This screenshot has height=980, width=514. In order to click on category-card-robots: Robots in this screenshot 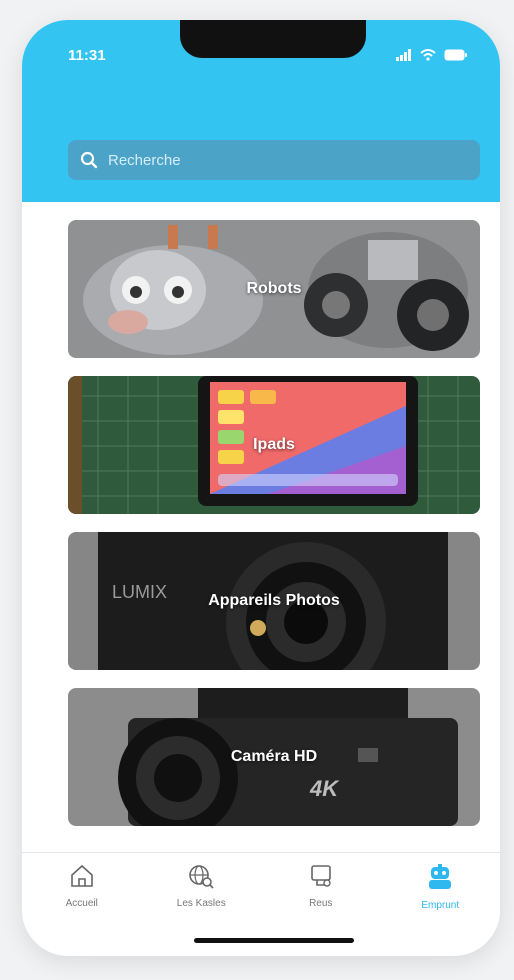, I will do `click(274, 289)`.